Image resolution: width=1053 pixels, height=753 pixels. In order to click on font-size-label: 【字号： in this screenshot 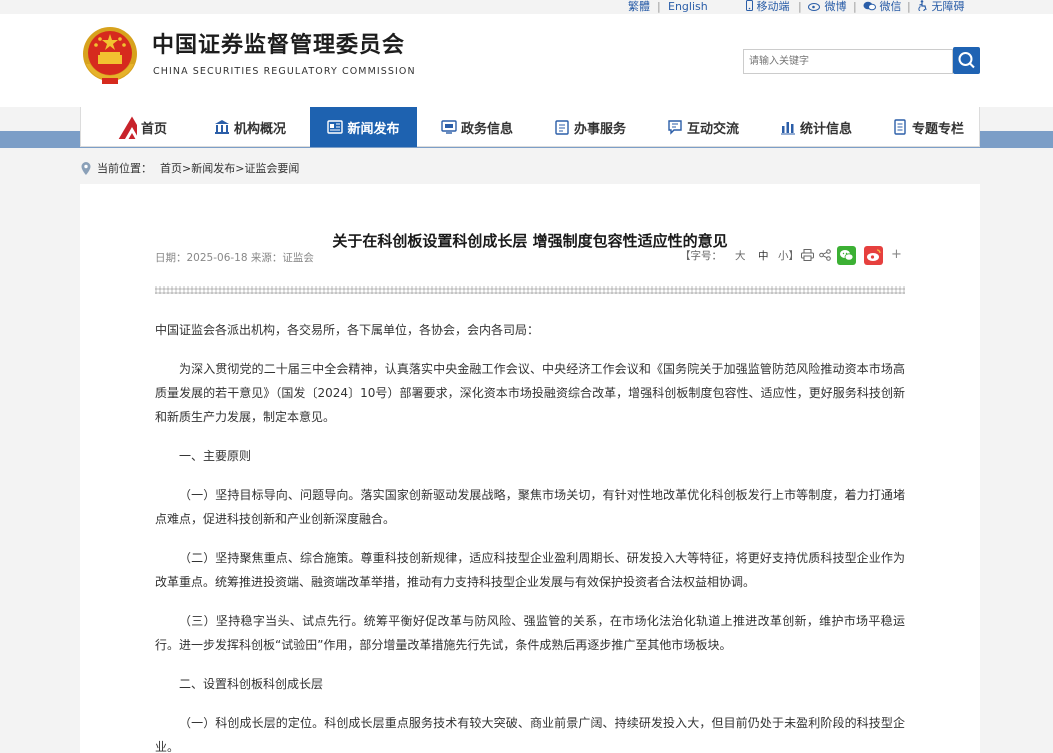, I will do `click(701, 256)`.